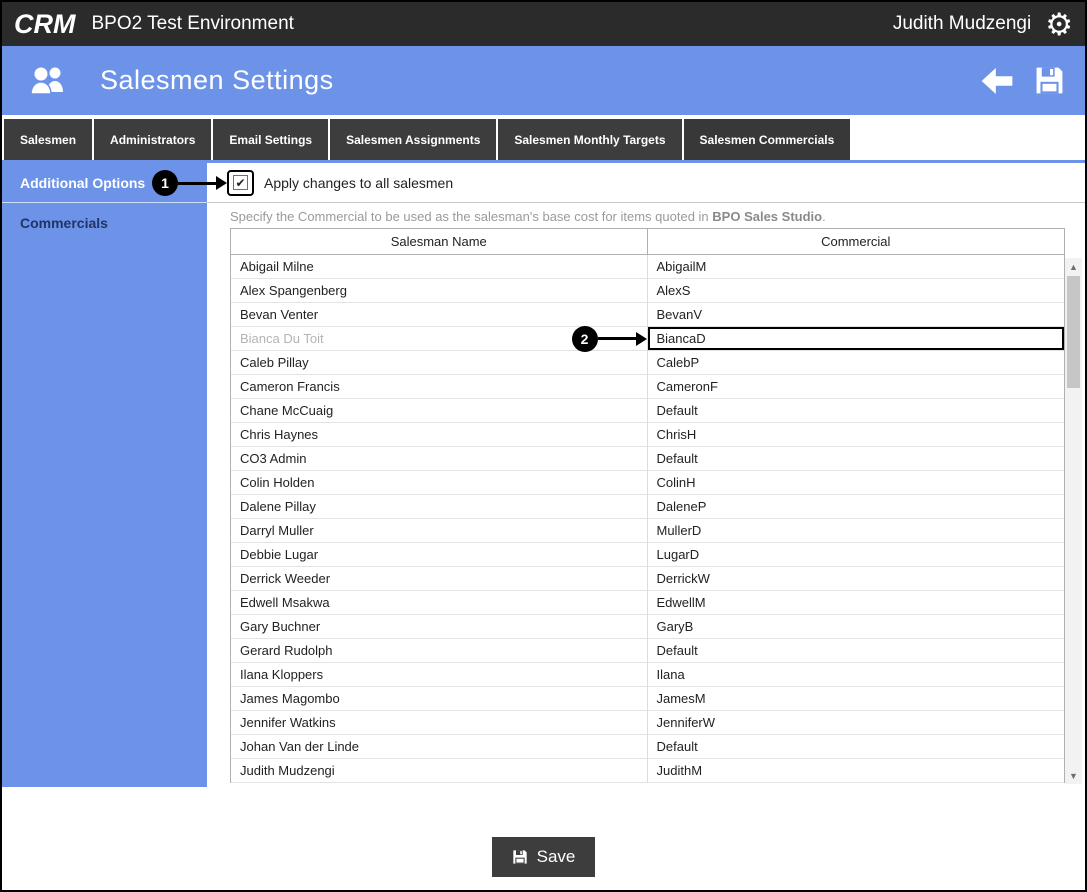  Describe the element at coordinates (439, 434) in the screenshot. I see `salesman-name-cell: Chris Haynes` at that location.